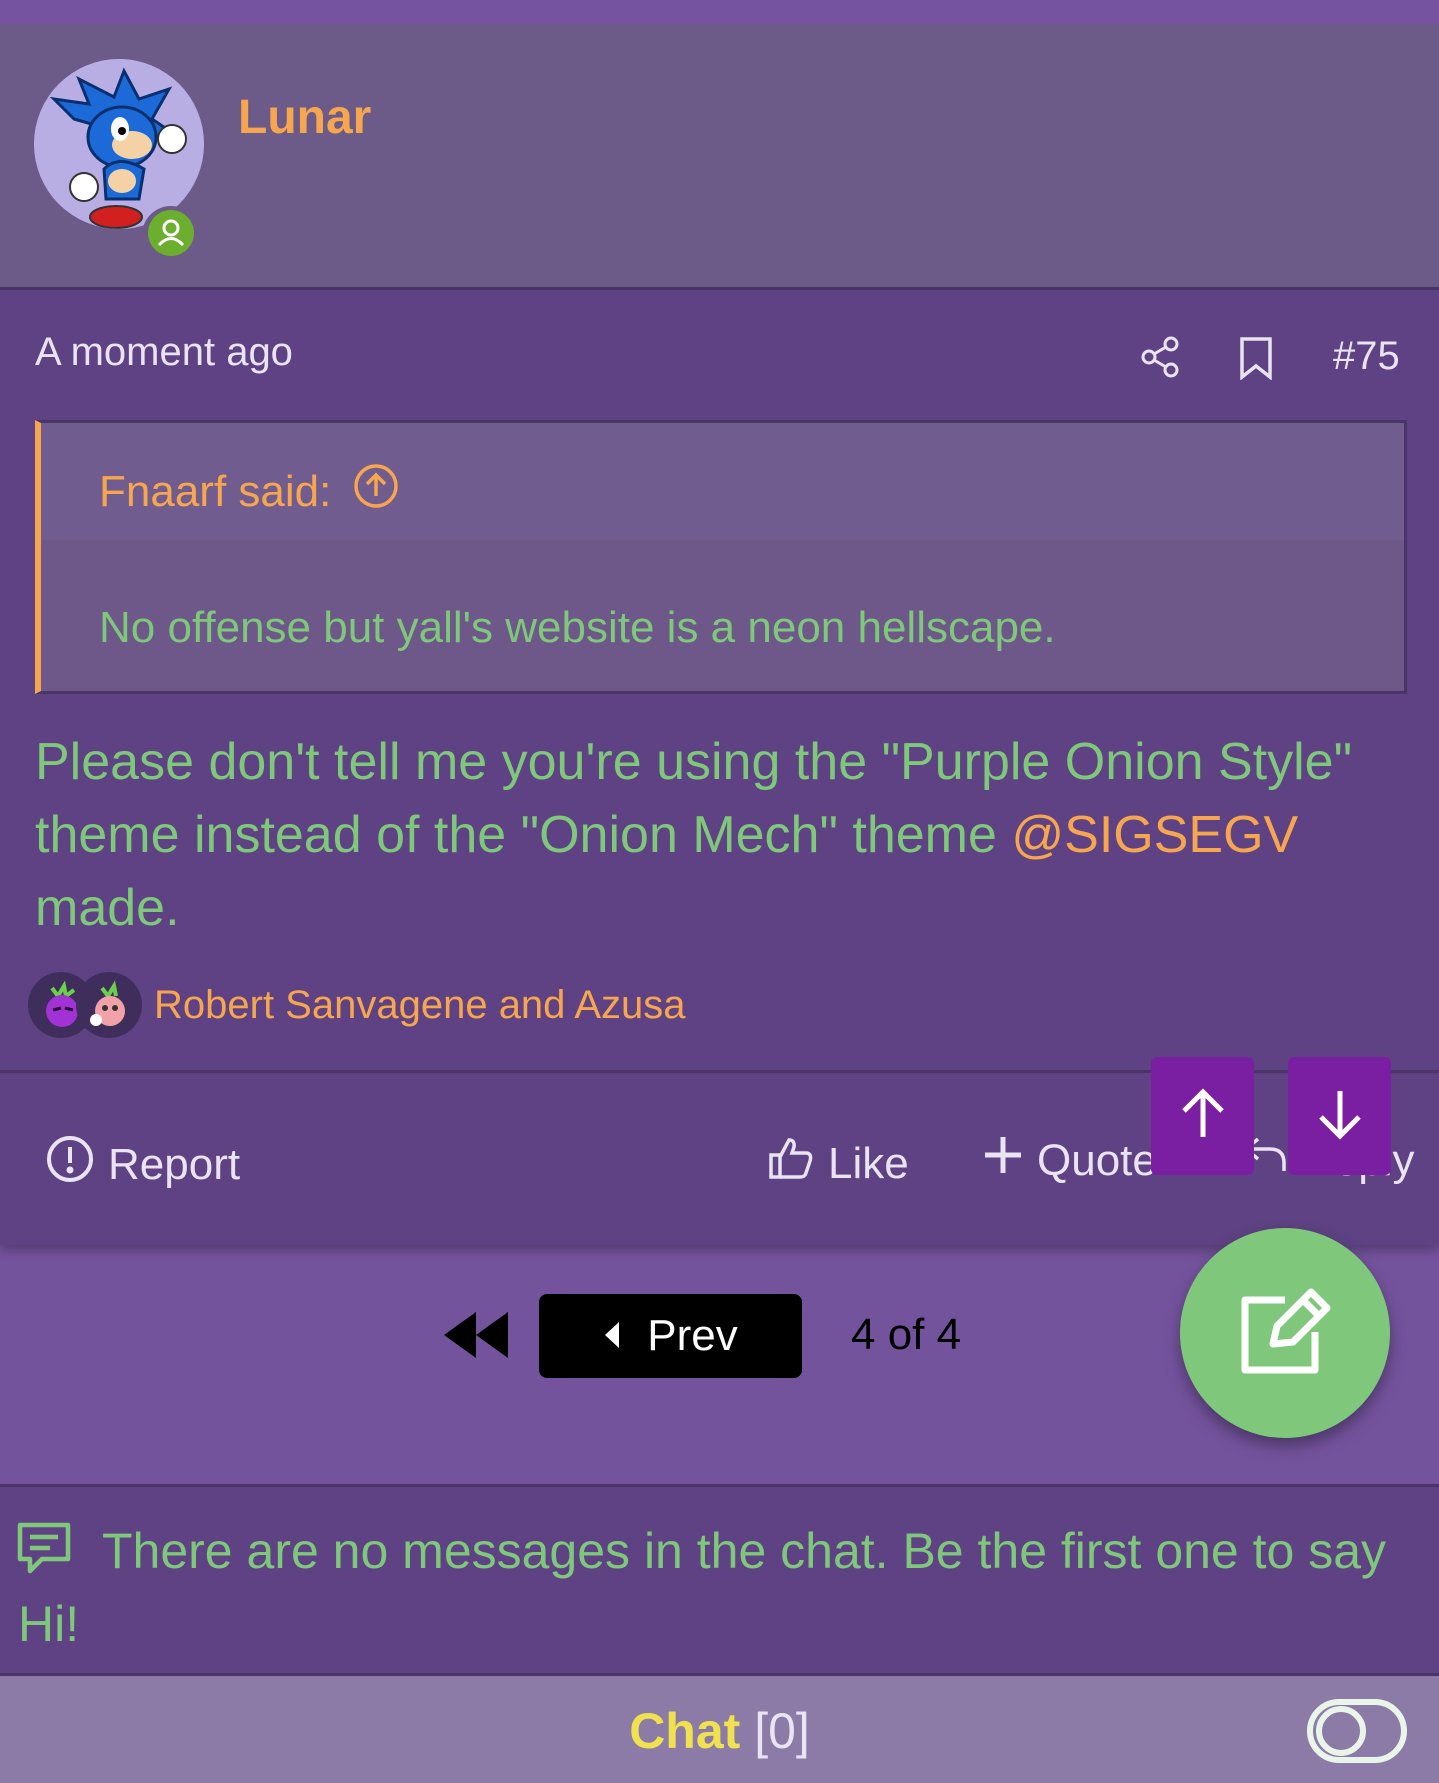 This screenshot has height=1783, width=1439. Describe the element at coordinates (1097, 1160) in the screenshot. I see `quote-label: Quote` at that location.